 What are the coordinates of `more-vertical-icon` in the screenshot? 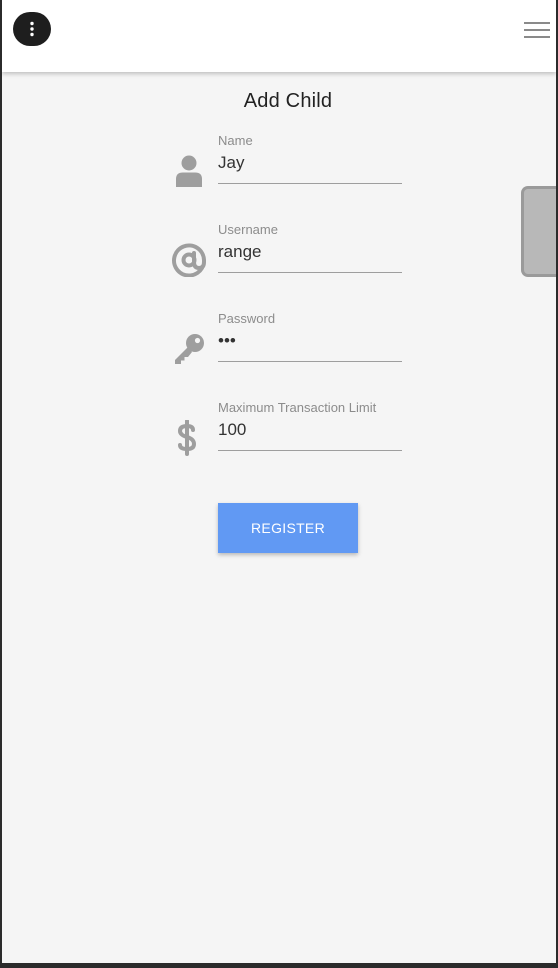 It's located at (32, 29).